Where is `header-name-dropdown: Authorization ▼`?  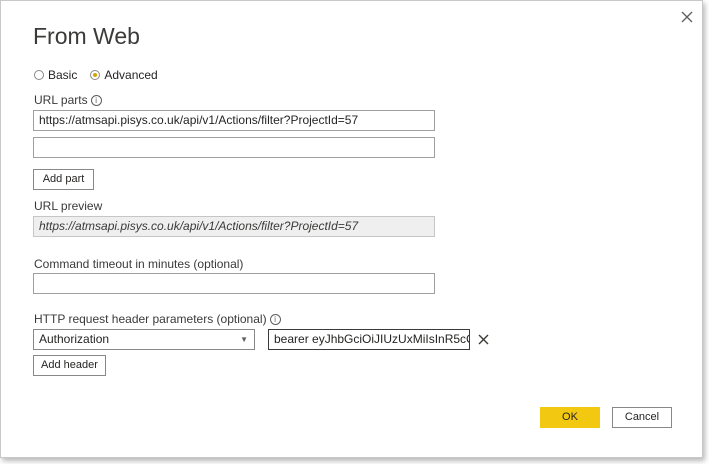
header-name-dropdown: Authorization ▼ is located at coordinates (144, 339).